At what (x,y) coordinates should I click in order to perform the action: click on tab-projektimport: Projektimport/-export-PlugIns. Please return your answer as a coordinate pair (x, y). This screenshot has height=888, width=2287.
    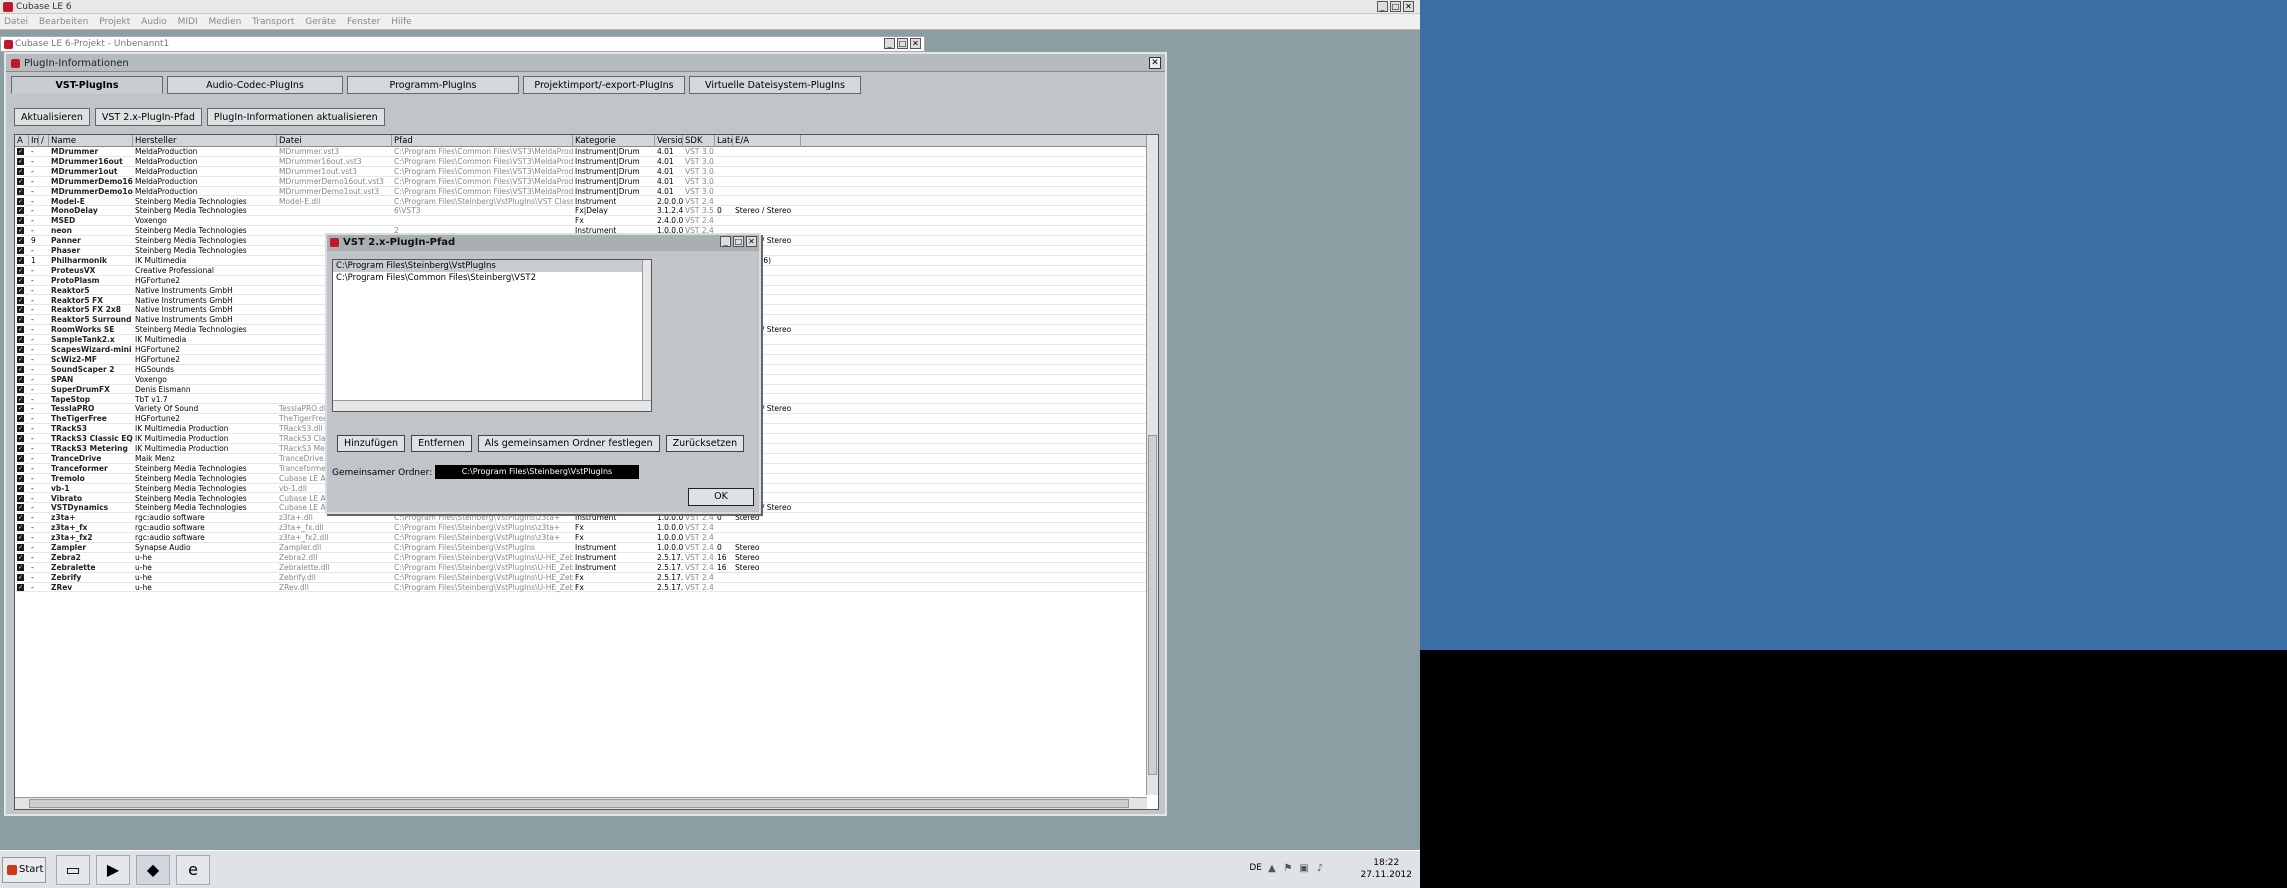
    Looking at the image, I should click on (604, 85).